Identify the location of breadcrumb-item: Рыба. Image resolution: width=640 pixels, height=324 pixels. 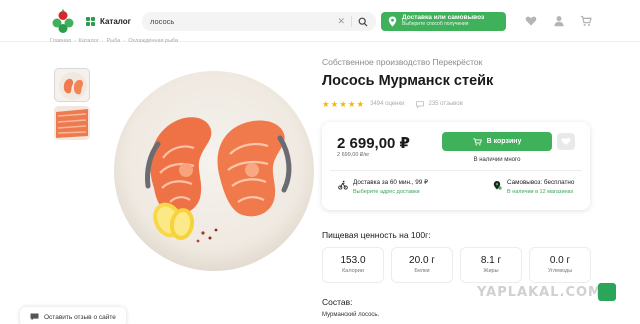
(114, 41).